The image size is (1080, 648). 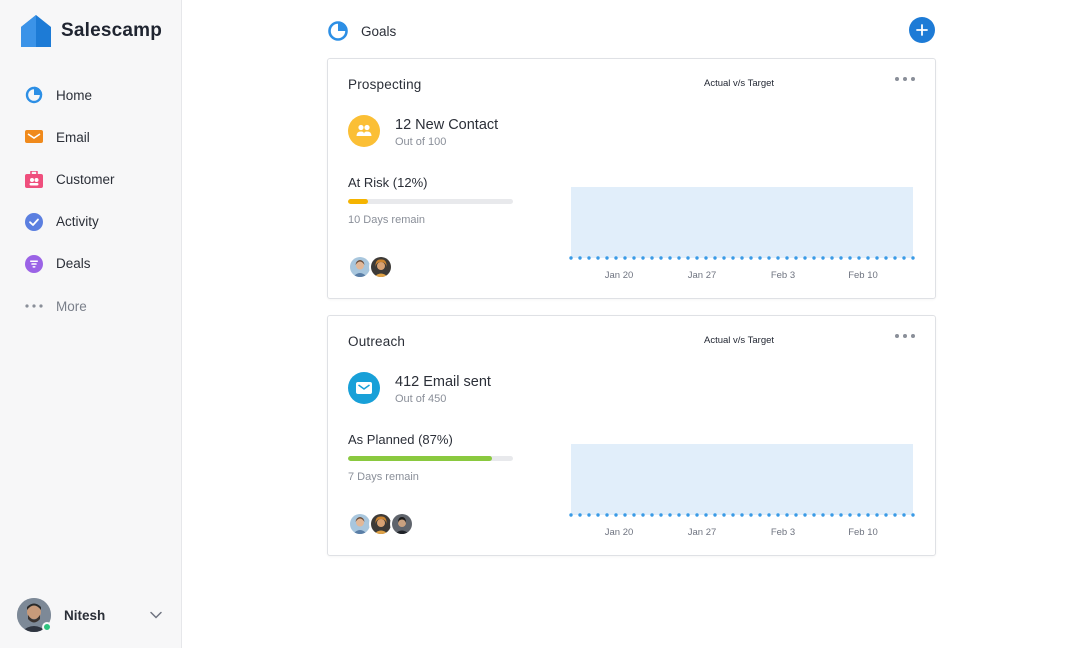 I want to click on chart-target-area, so click(x=742, y=479).